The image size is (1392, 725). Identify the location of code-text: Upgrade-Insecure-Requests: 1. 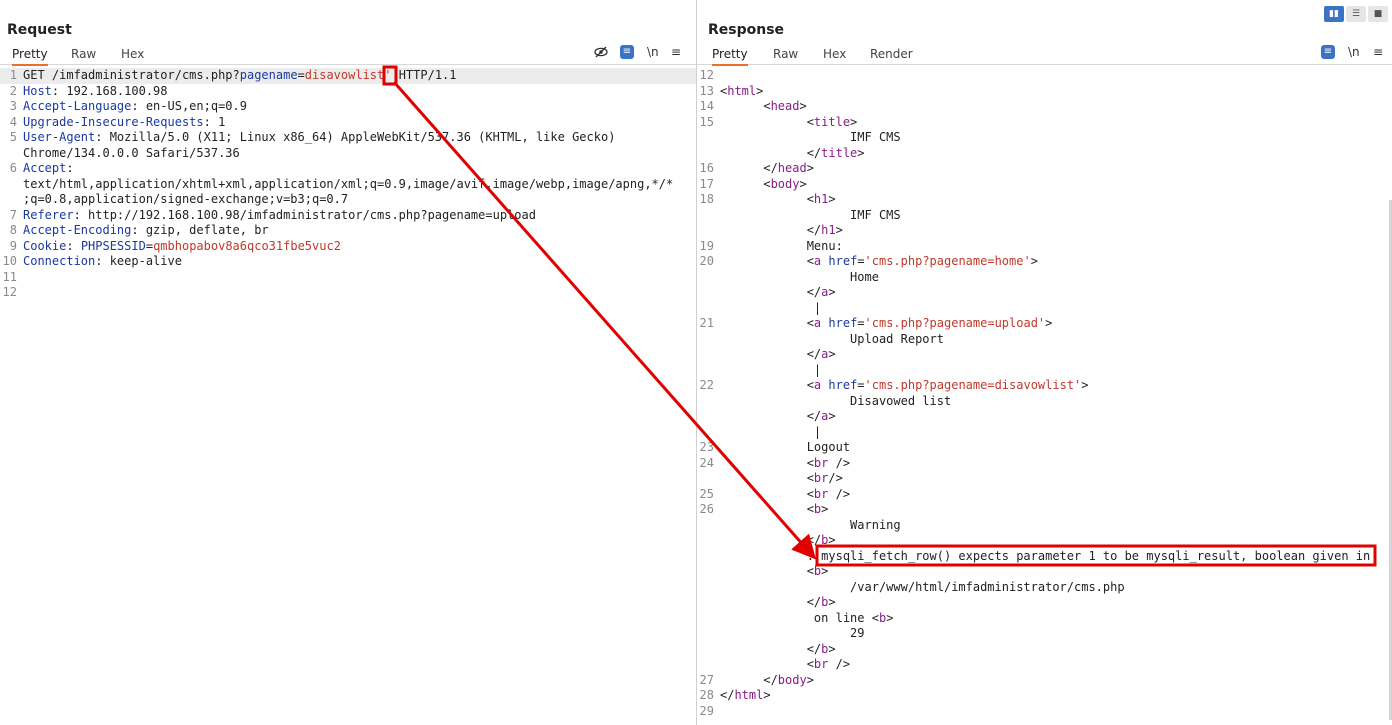
(124, 123).